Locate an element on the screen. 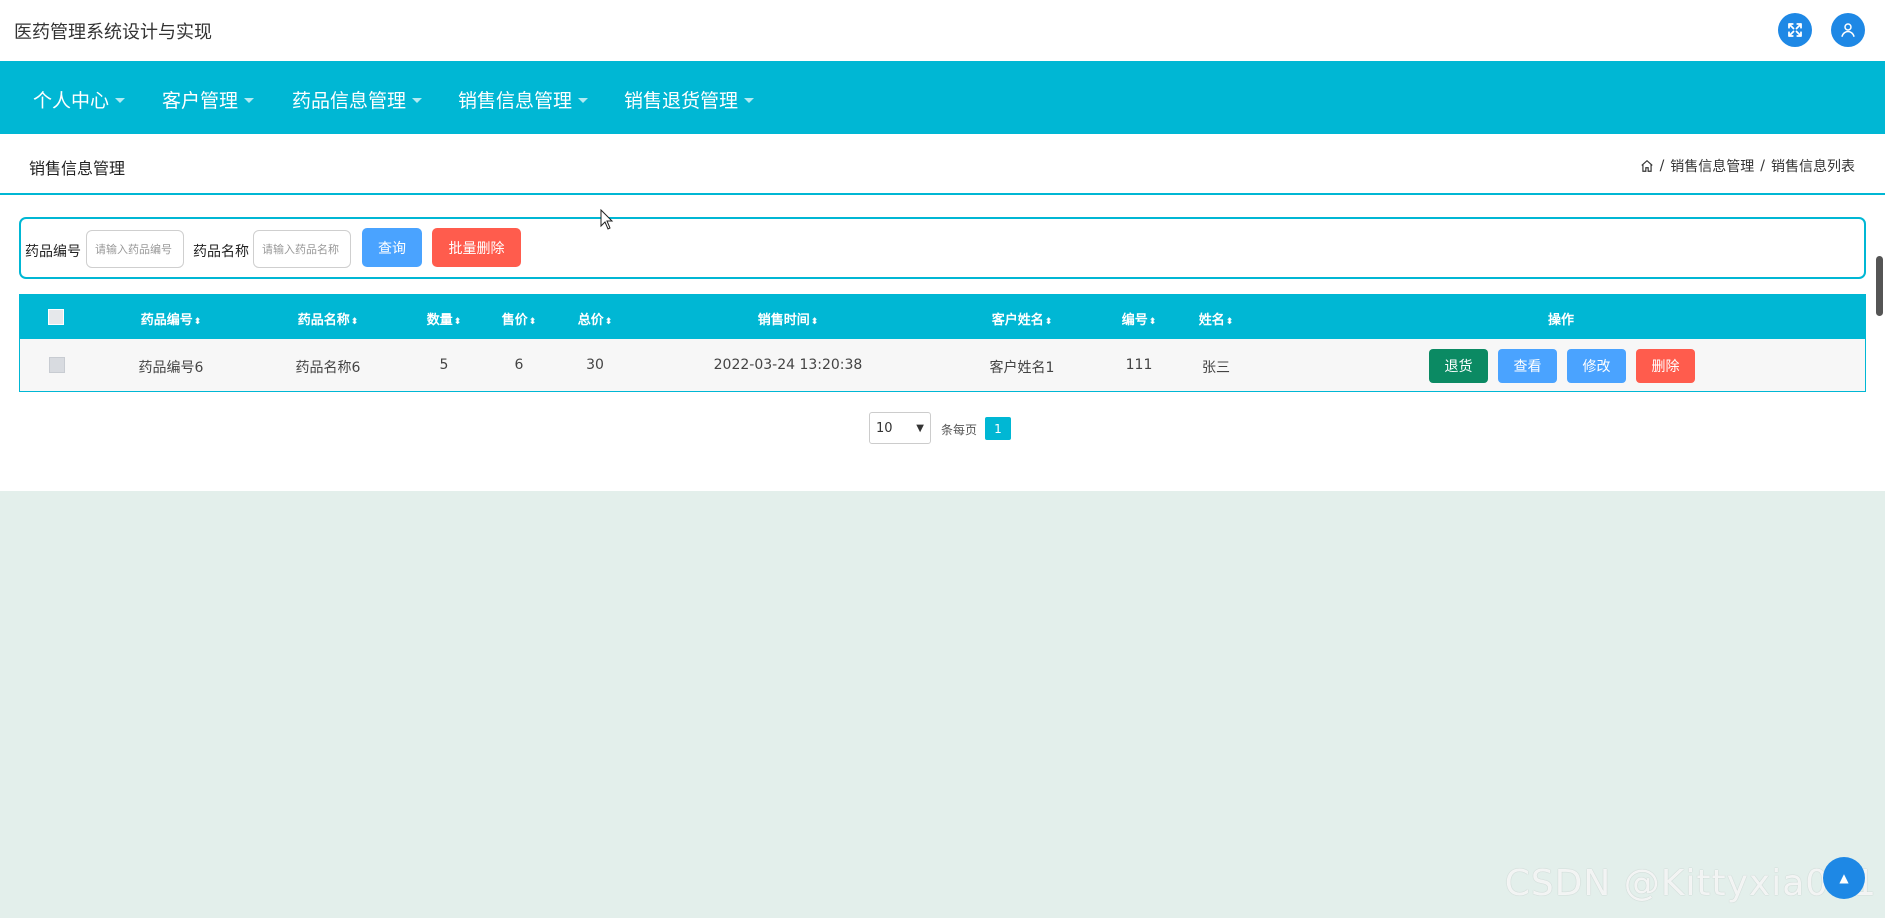  th-id: 编号⬍ is located at coordinates (1139, 318).